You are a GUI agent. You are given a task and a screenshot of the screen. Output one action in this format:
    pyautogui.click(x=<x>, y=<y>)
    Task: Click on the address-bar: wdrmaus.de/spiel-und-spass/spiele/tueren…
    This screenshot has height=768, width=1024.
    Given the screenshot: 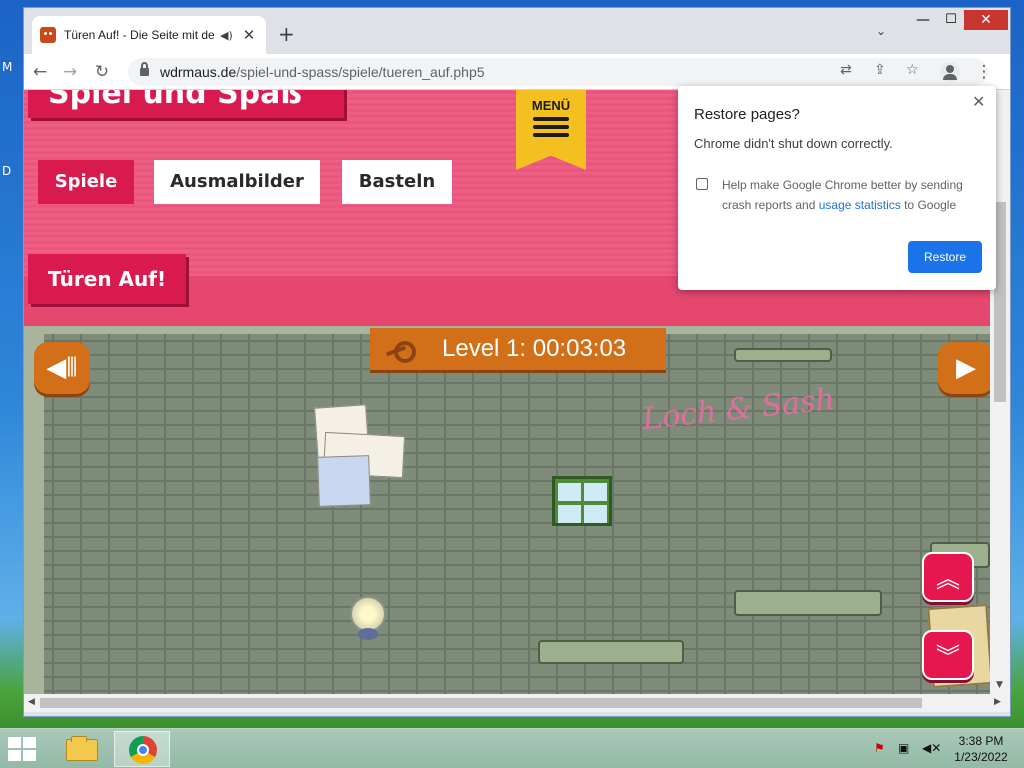 What is the action you would take?
    pyautogui.click(x=558, y=72)
    